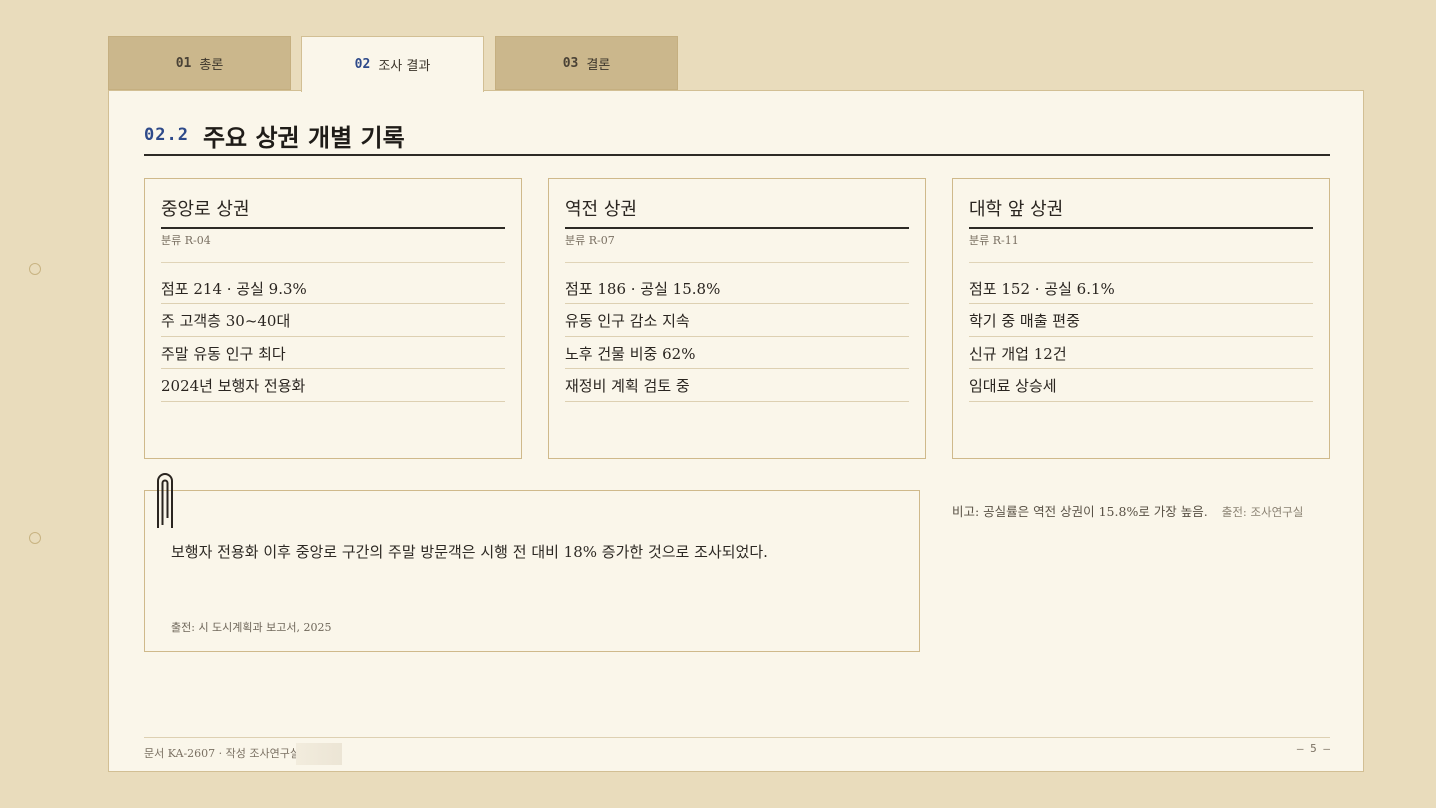 The width and height of the screenshot is (1436, 808). I want to click on tab-results: 02 조사 결과, so click(392, 64).